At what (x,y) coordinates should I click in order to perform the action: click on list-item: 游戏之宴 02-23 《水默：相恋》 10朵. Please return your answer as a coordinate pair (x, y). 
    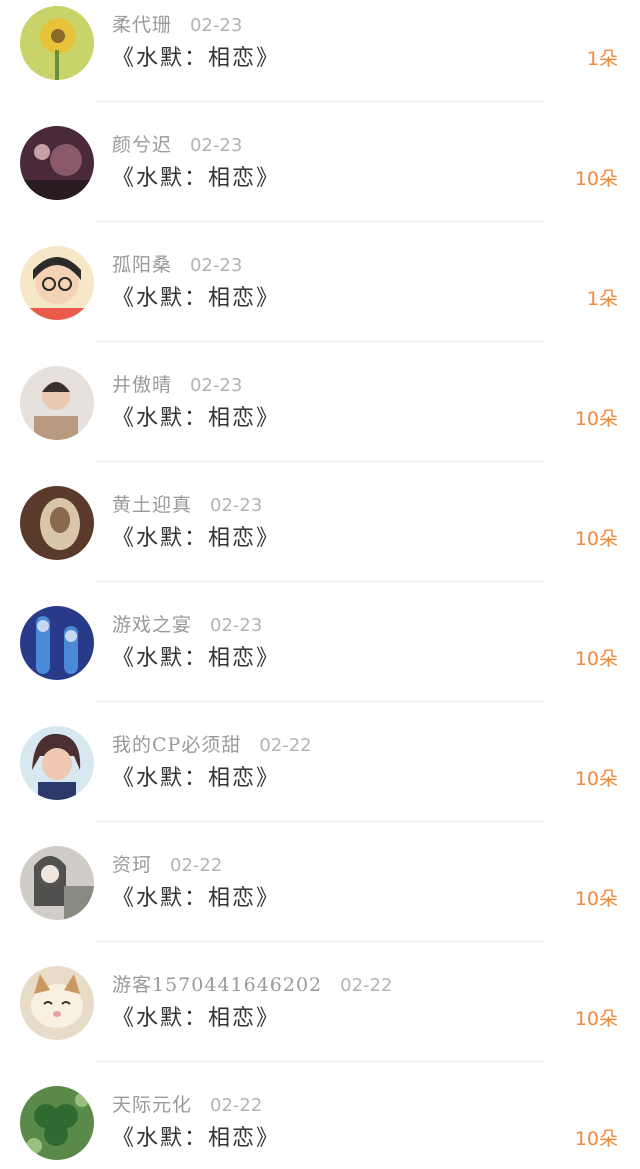
    Looking at the image, I should click on (320, 660).